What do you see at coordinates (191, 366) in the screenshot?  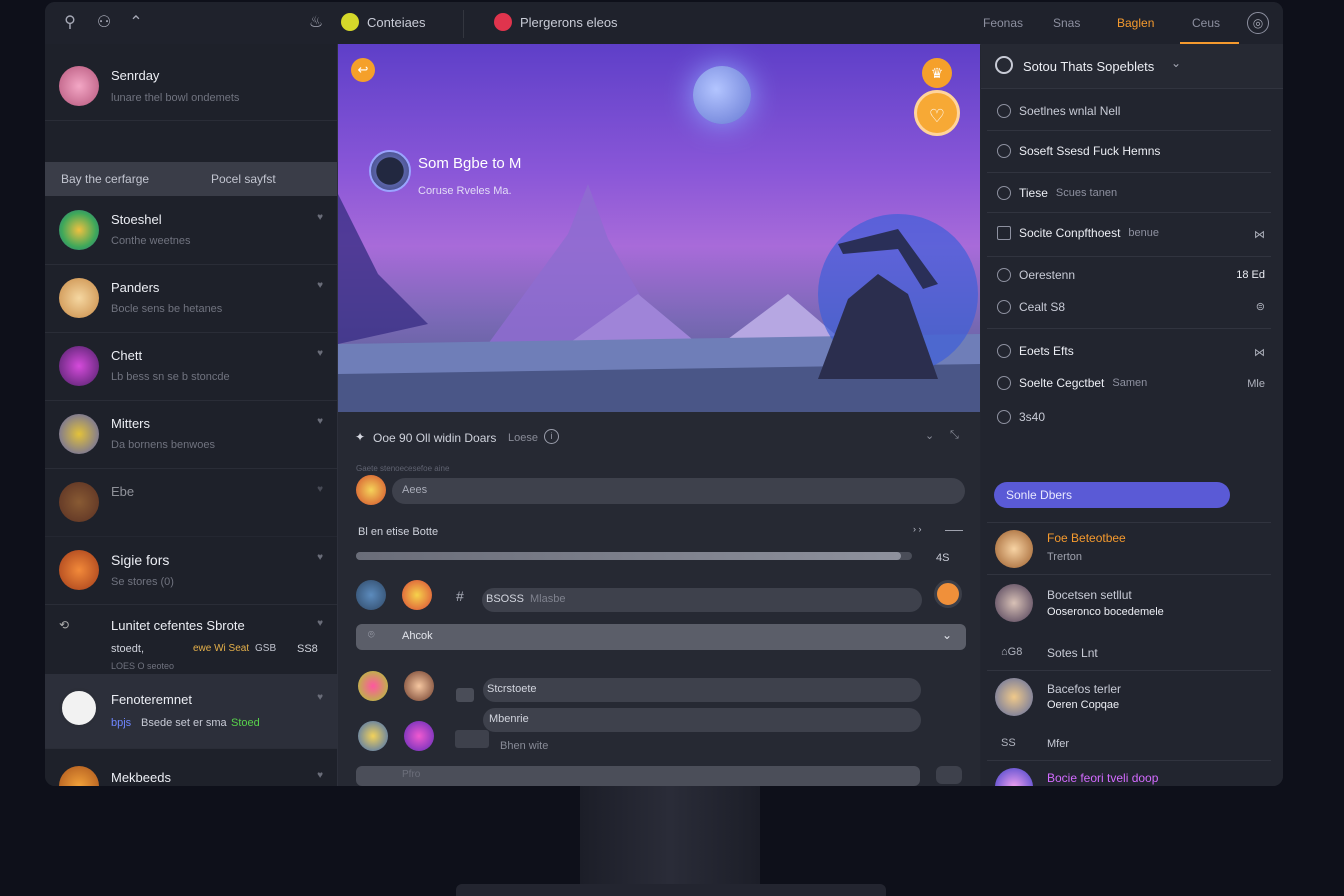 I see `list-item: Chett Lb bess sn se b stoncde ♥` at bounding box center [191, 366].